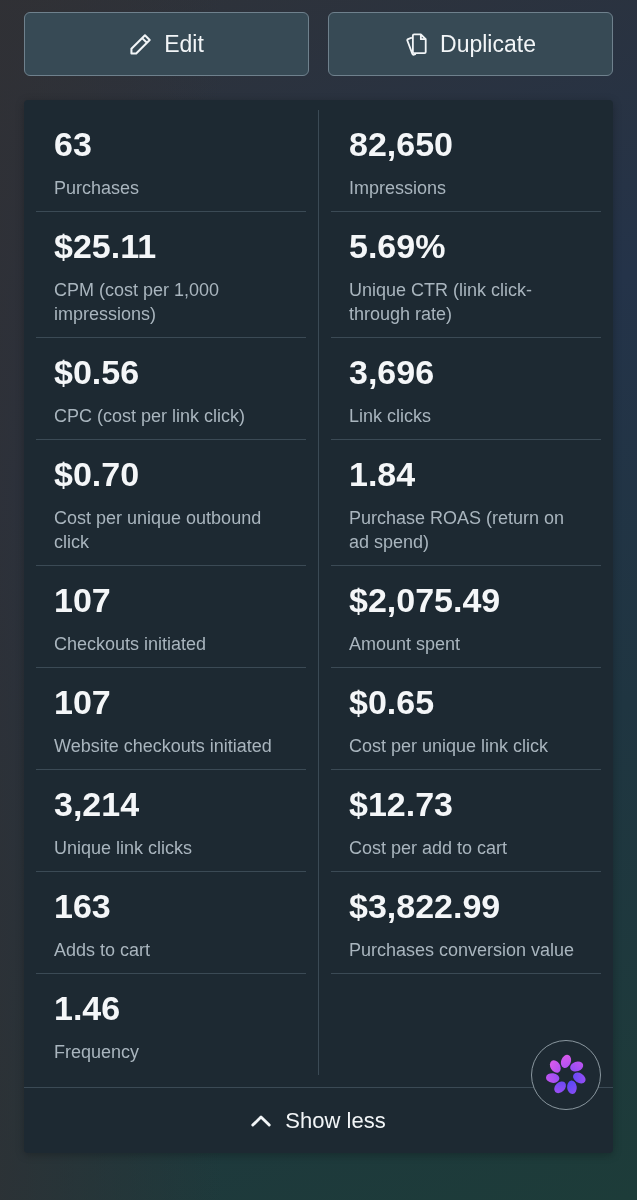 The image size is (637, 1200). What do you see at coordinates (401, 804) in the screenshot?
I see `metric-value: $12.73` at bounding box center [401, 804].